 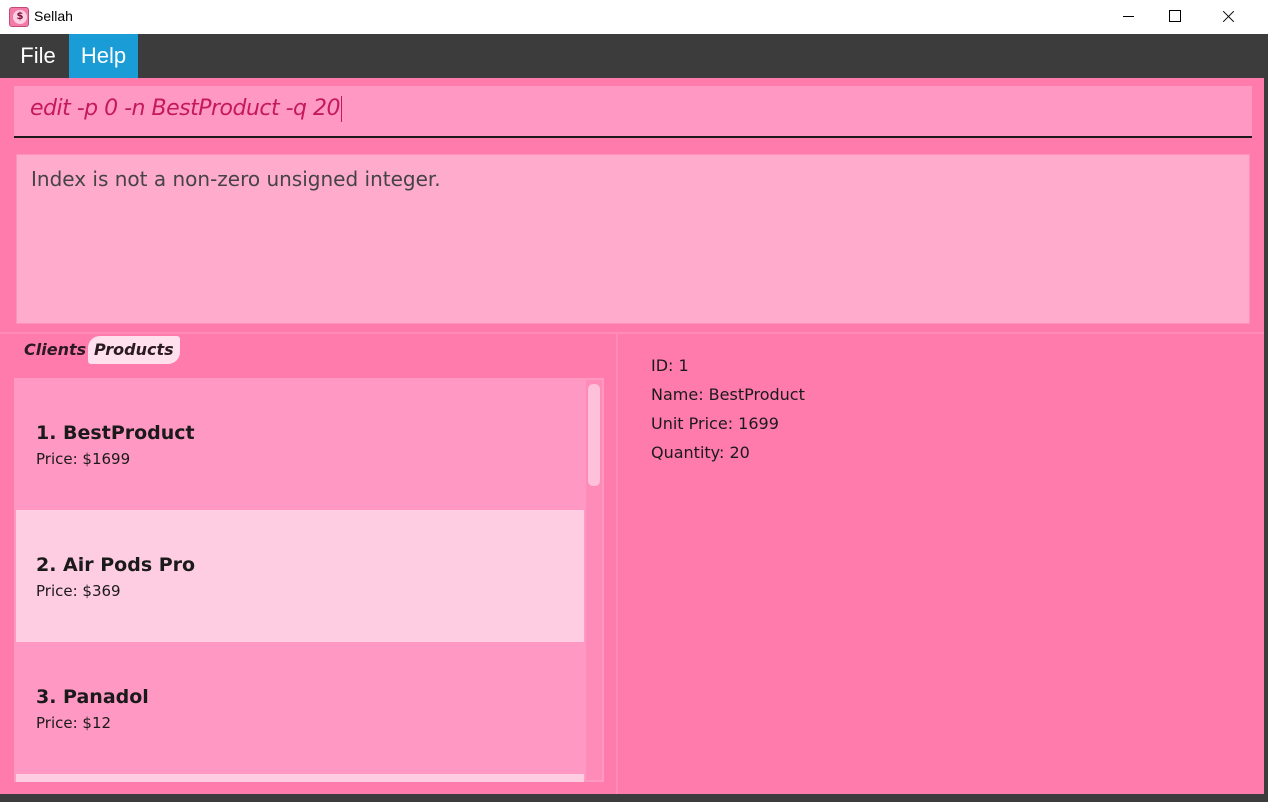 I want to click on tab-clients: Clients, so click(x=55, y=350).